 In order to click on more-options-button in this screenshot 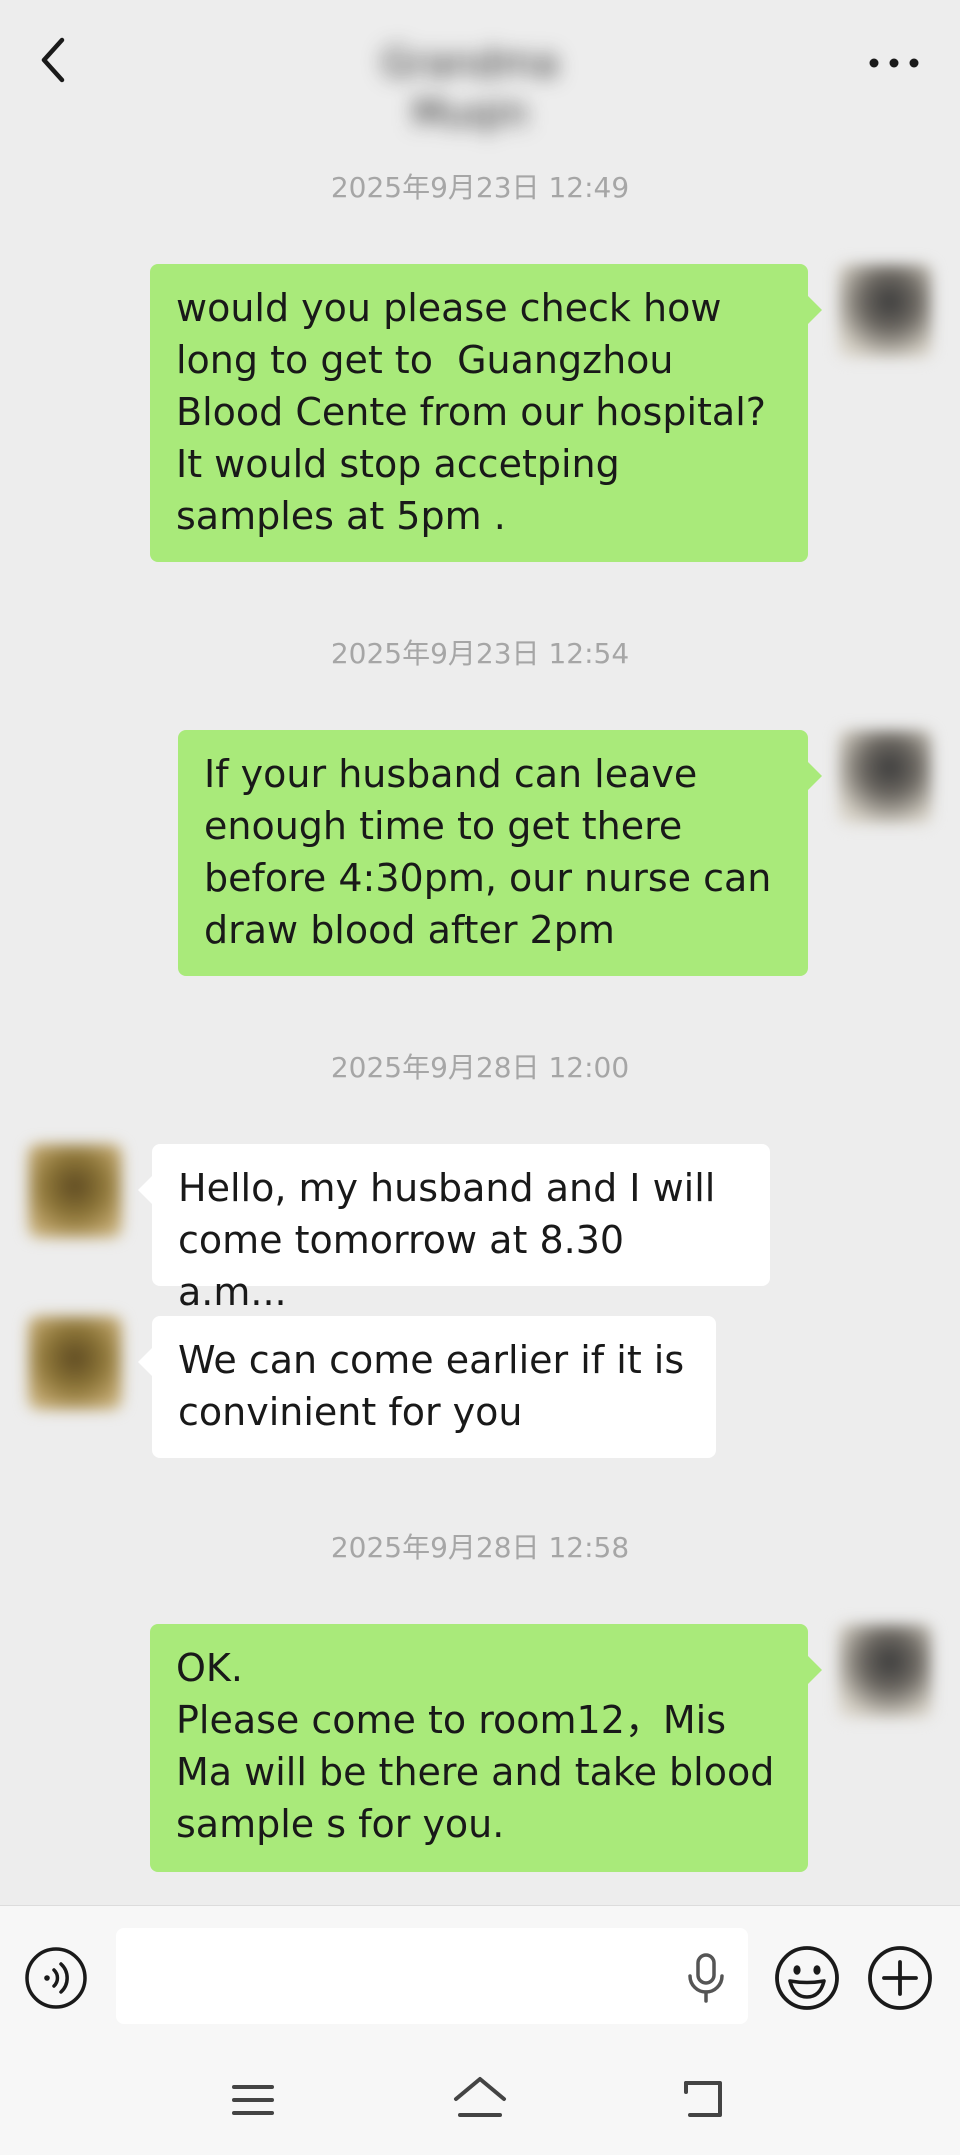, I will do `click(895, 60)`.